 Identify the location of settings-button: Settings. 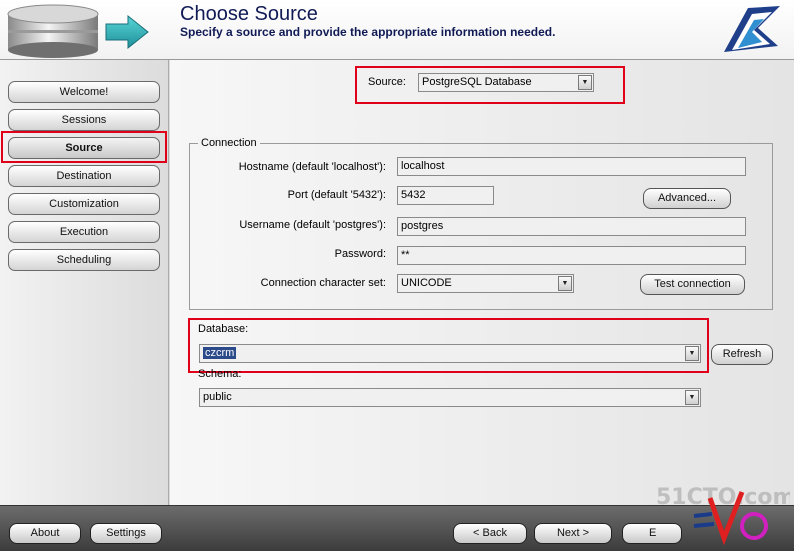
(126, 533).